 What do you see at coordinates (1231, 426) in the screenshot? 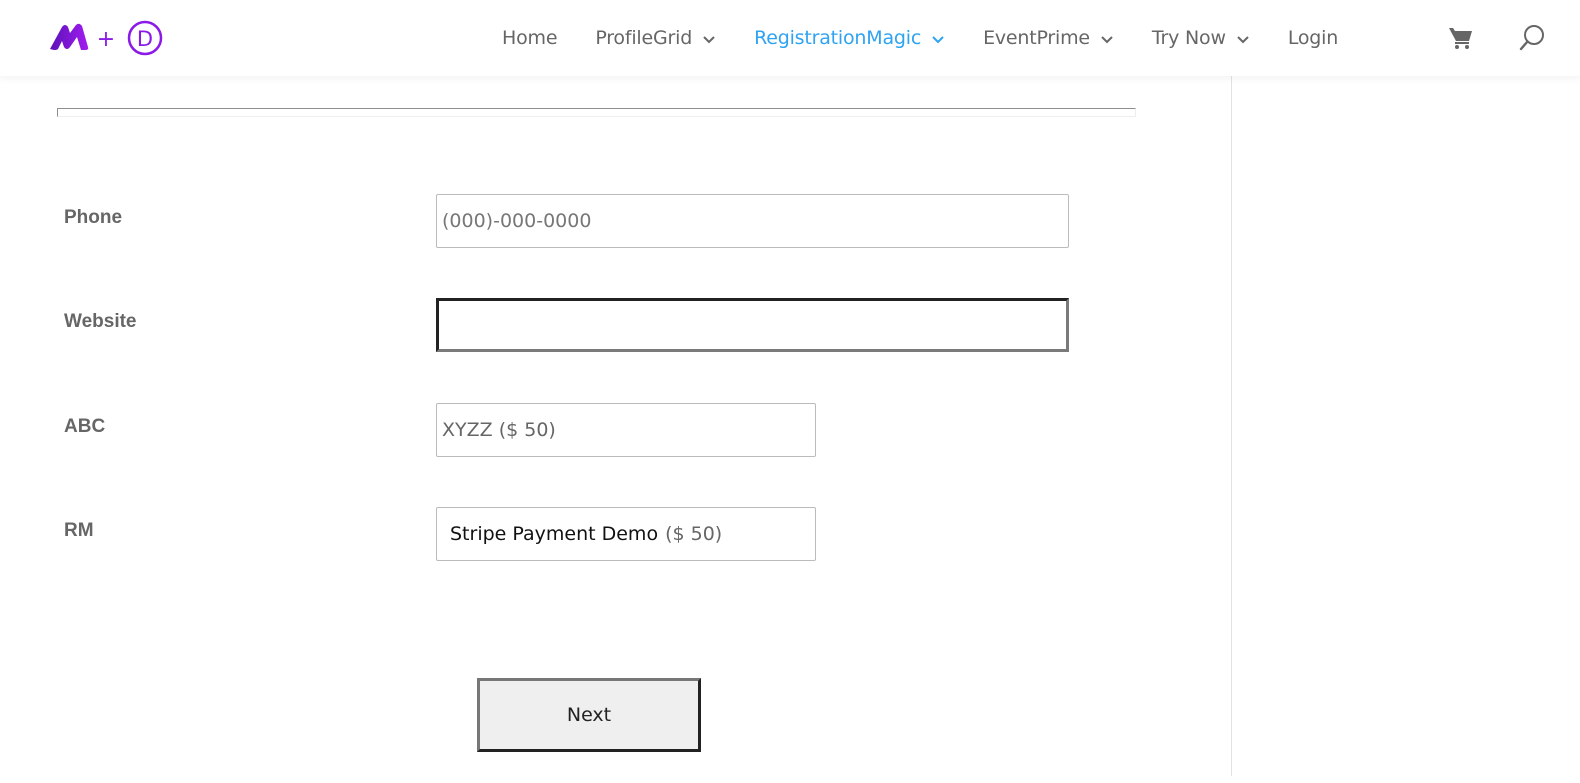
I see `sidebar-divider` at bounding box center [1231, 426].